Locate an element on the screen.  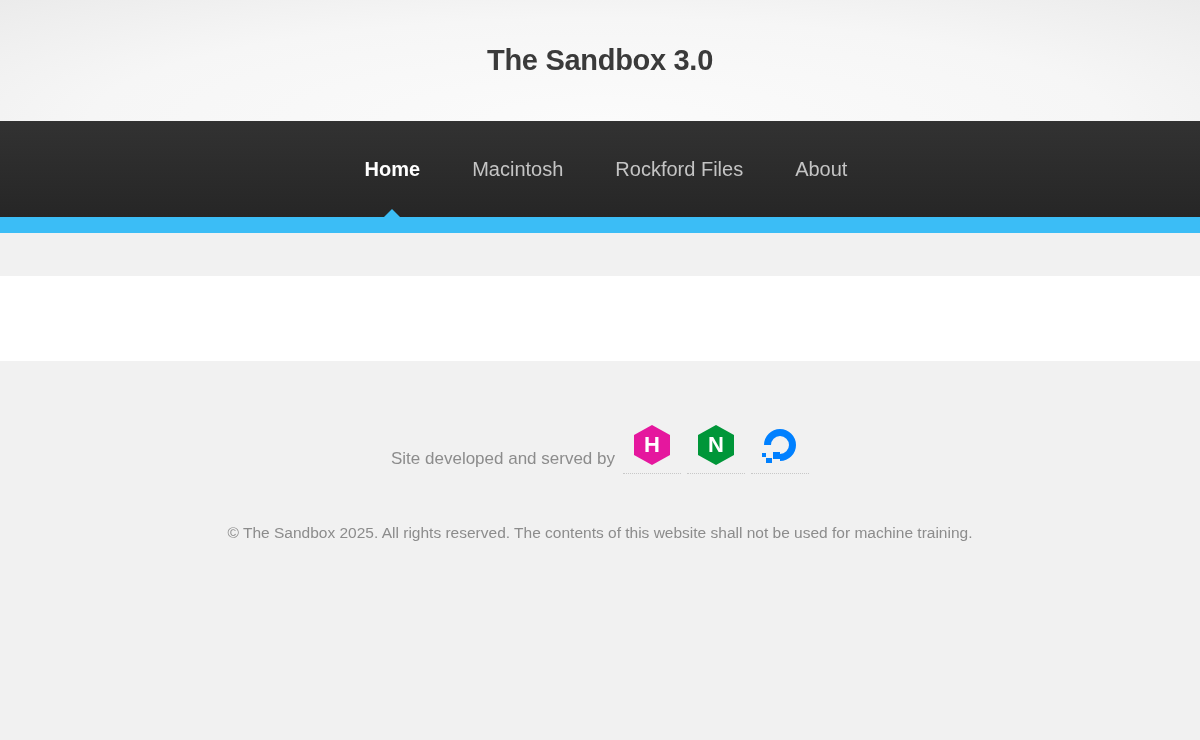
hexagon-logo: N is located at coordinates (716, 445).